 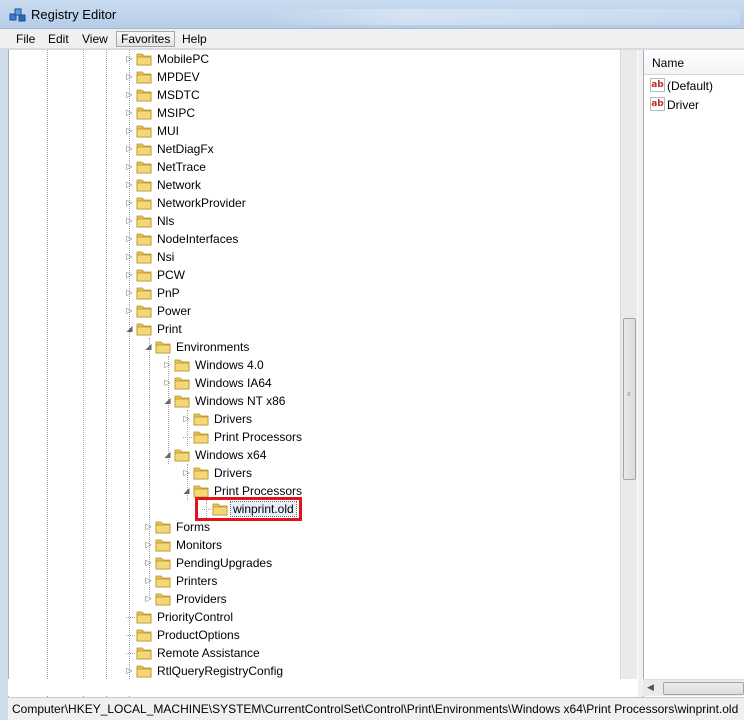 What do you see at coordinates (309, 365) in the screenshot?
I see `tree-node: ▷ Windows 4.0` at bounding box center [309, 365].